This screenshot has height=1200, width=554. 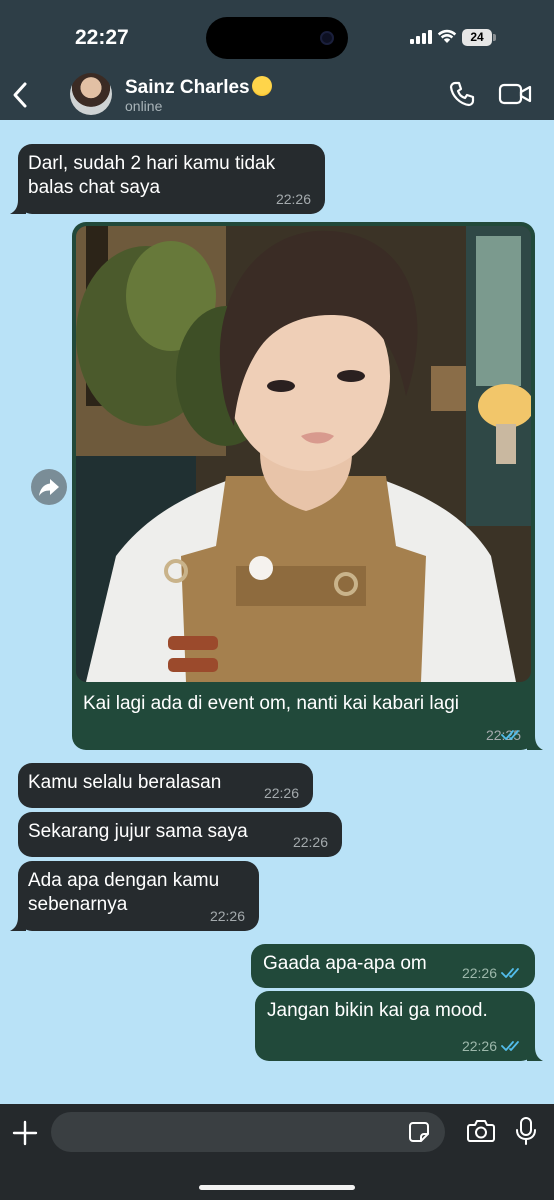 What do you see at coordinates (277, 38) in the screenshot?
I see `dynamic-island` at bounding box center [277, 38].